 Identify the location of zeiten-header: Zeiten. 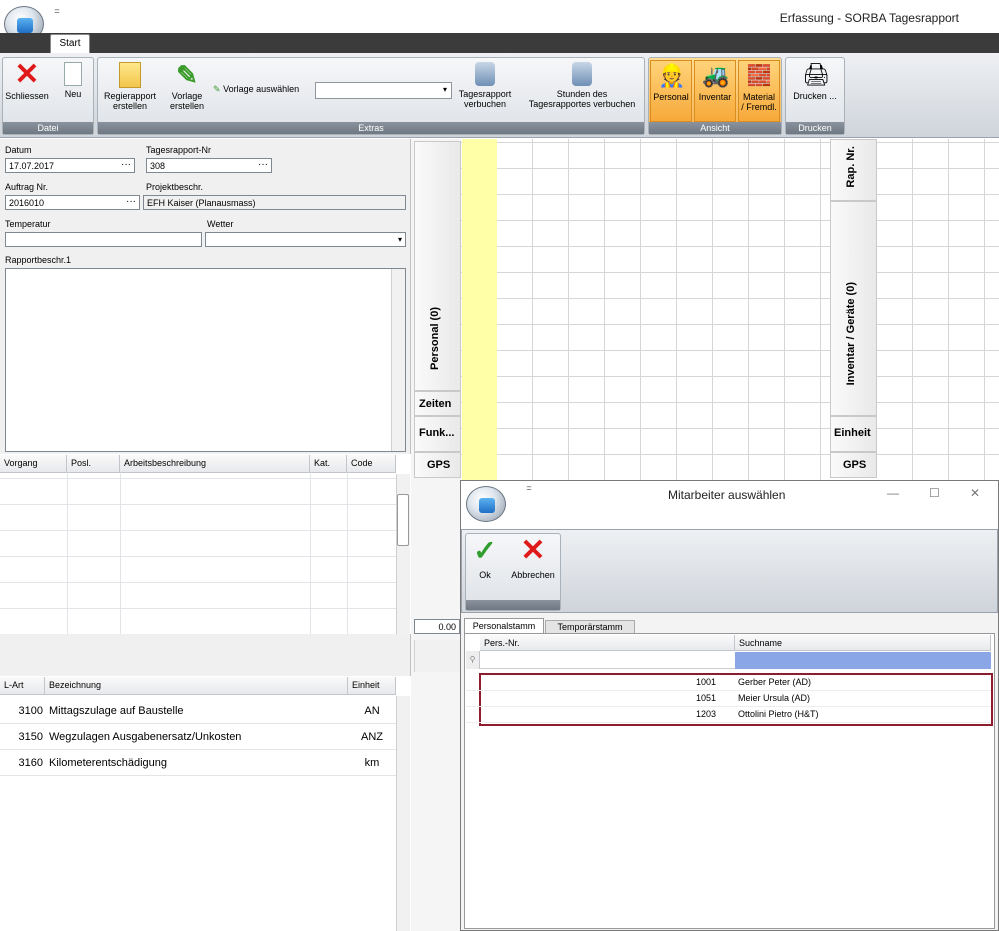
(437, 403).